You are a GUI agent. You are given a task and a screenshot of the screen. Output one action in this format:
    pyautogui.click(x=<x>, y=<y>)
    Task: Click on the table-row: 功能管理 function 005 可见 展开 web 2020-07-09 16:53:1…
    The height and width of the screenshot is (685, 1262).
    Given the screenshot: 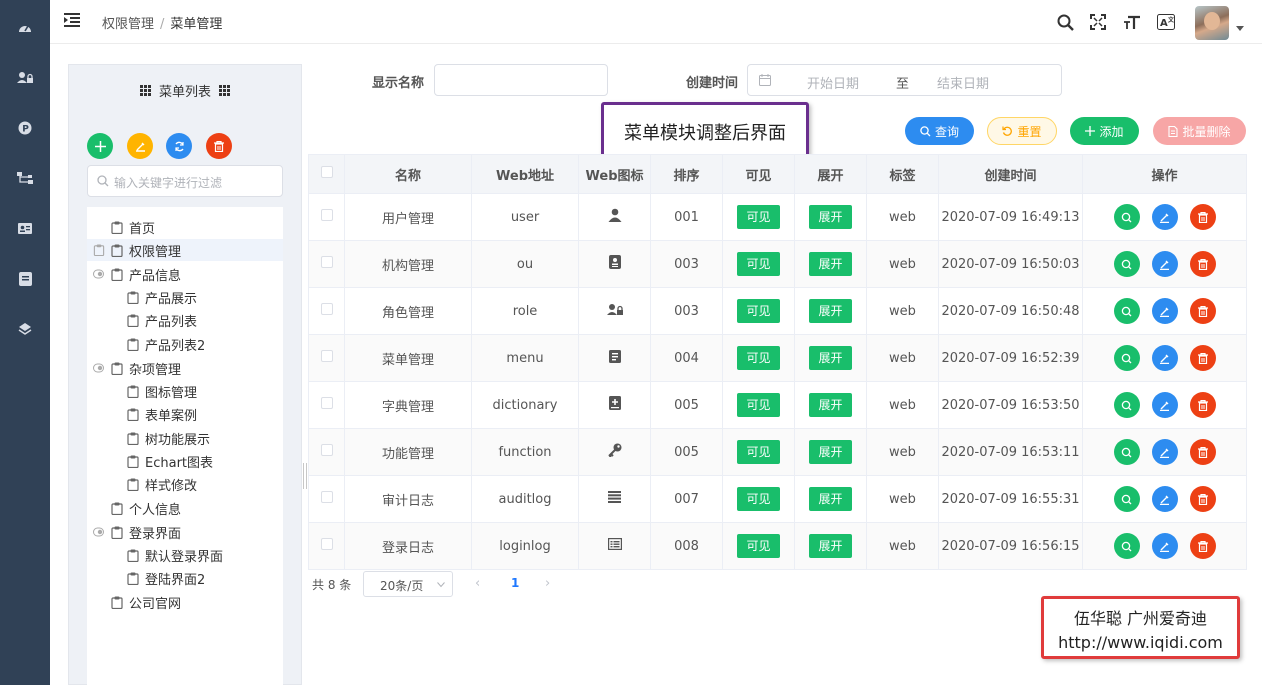 What is the action you would take?
    pyautogui.click(x=777, y=452)
    